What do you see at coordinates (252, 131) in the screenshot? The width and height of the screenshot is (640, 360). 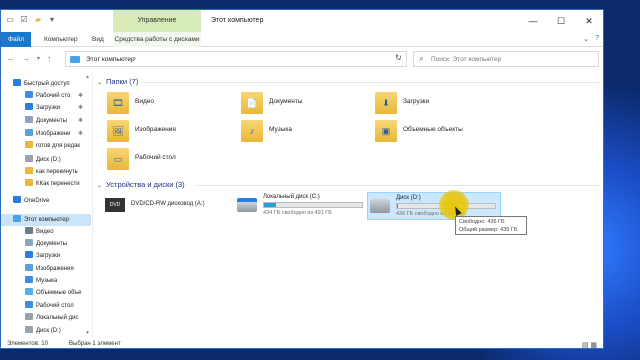 I see `music-folder-icon: ♪` at bounding box center [252, 131].